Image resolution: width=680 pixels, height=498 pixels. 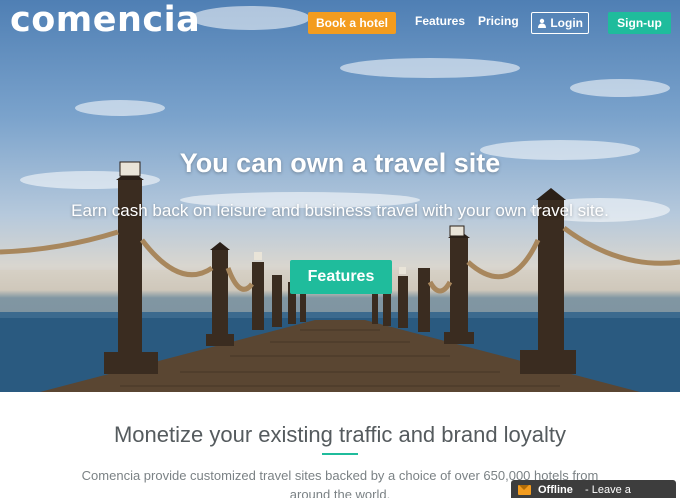 I want to click on chat-status: Offline, so click(x=555, y=490).